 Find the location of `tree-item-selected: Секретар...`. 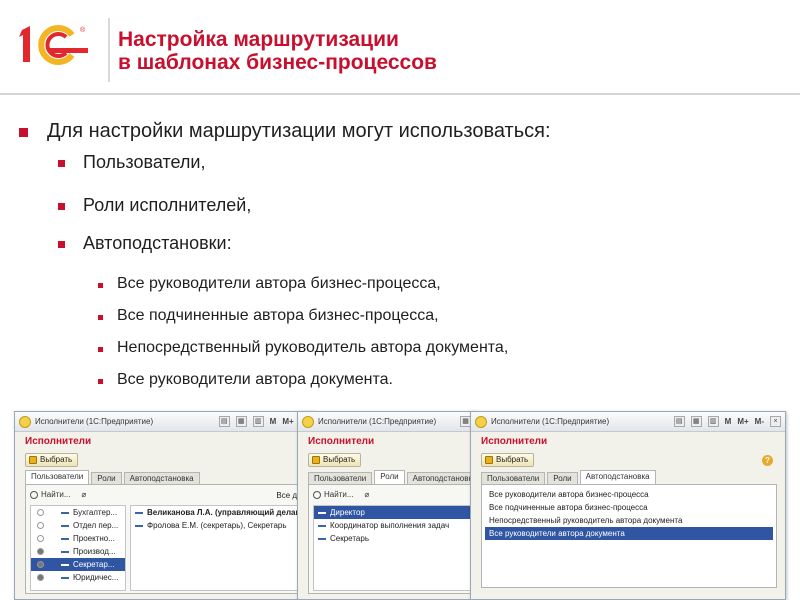

tree-item-selected: Секретар... is located at coordinates (78, 564).